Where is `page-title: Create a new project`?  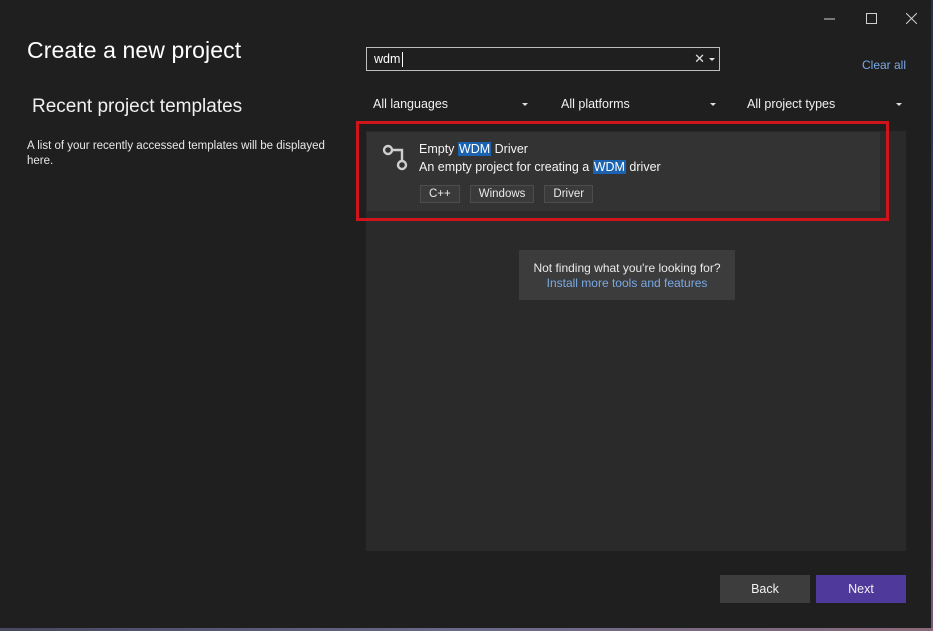 page-title: Create a new project is located at coordinates (134, 50).